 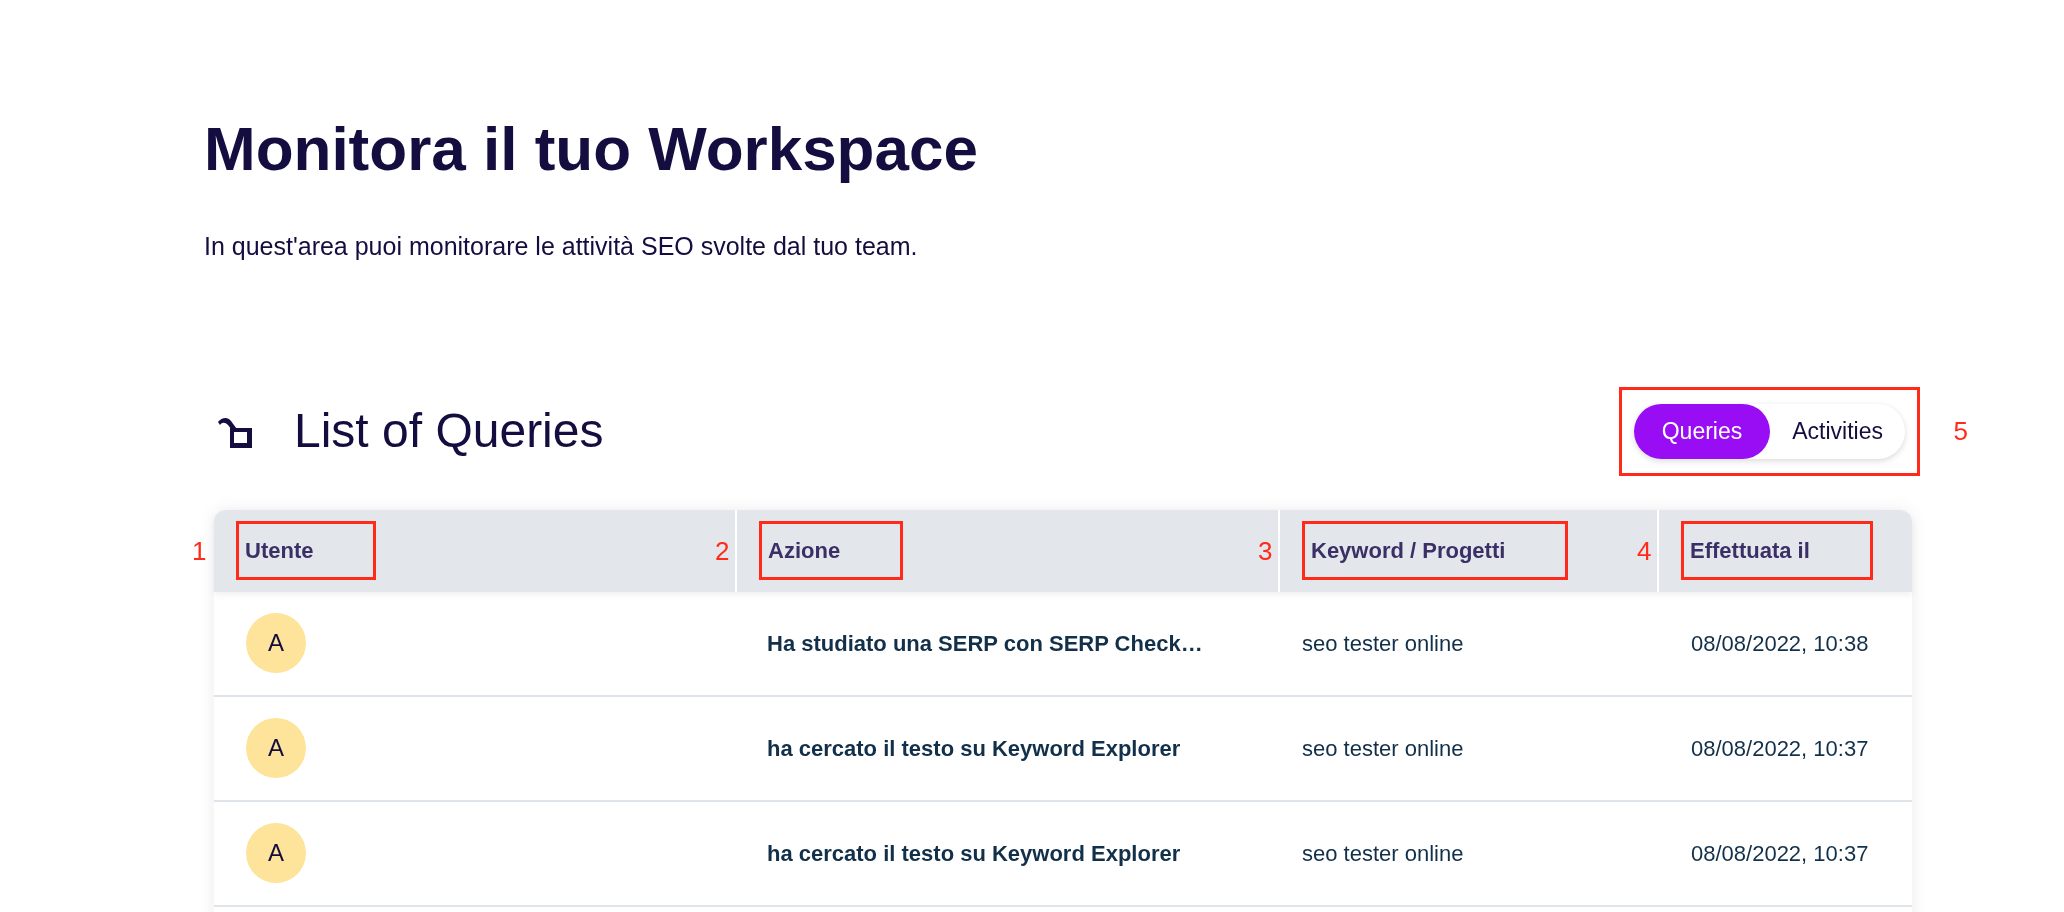 What do you see at coordinates (1960, 431) in the screenshot?
I see `annotation-number: 5` at bounding box center [1960, 431].